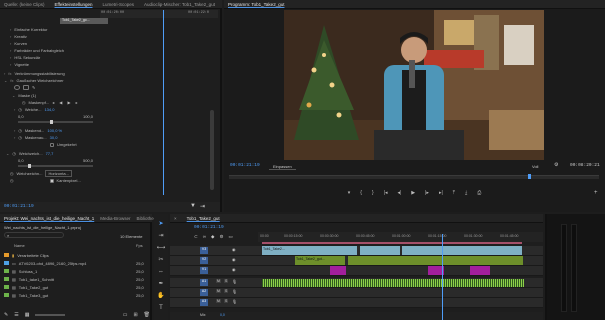 This screenshot has height=320, width=605. I want to click on pen-icon: ✎, so click(33, 87).